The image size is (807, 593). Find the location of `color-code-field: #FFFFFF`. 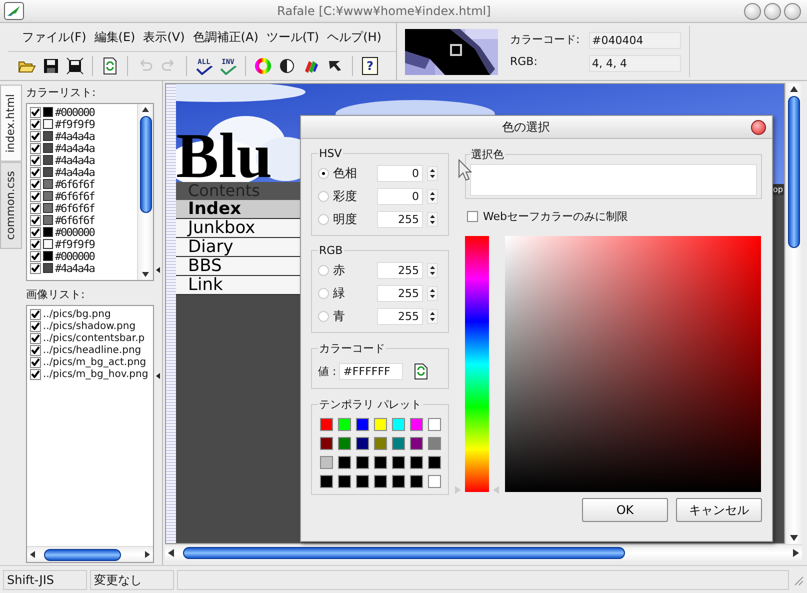

color-code-field: #FFFFFF is located at coordinates (371, 371).